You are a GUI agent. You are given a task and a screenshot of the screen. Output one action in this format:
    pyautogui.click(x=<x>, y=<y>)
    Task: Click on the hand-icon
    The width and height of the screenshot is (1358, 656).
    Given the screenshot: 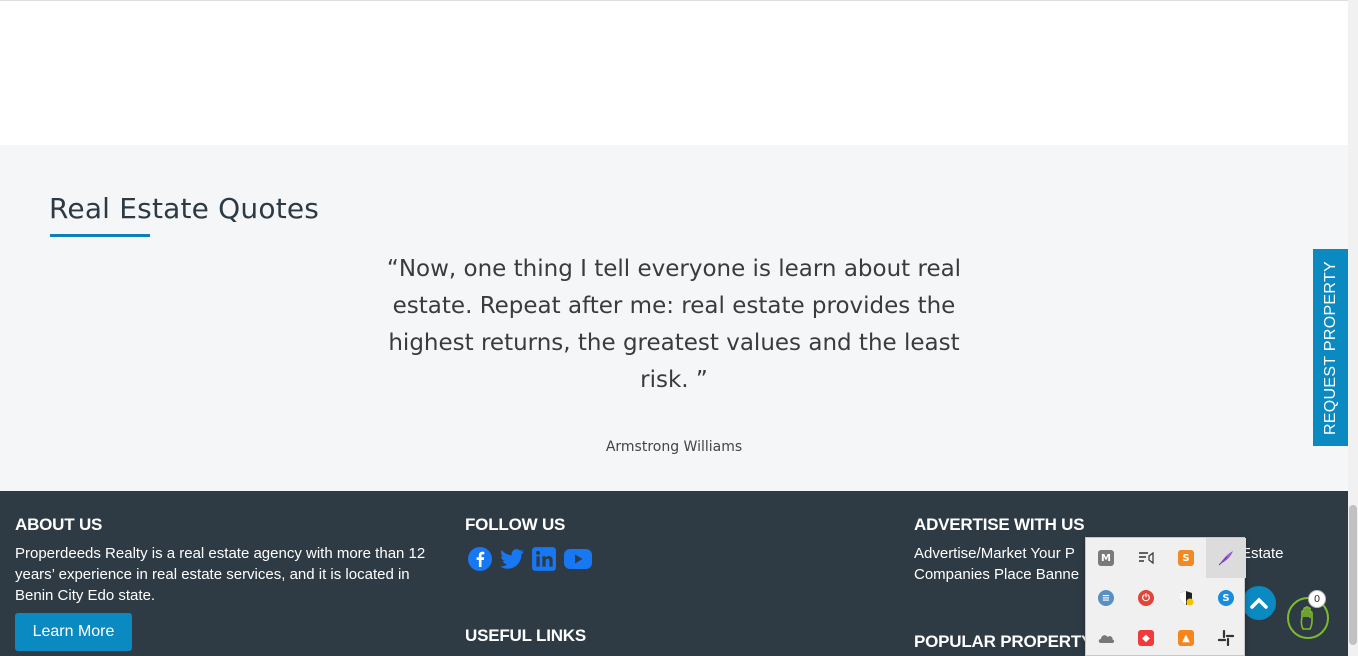 What is the action you would take?
    pyautogui.click(x=1306, y=618)
    